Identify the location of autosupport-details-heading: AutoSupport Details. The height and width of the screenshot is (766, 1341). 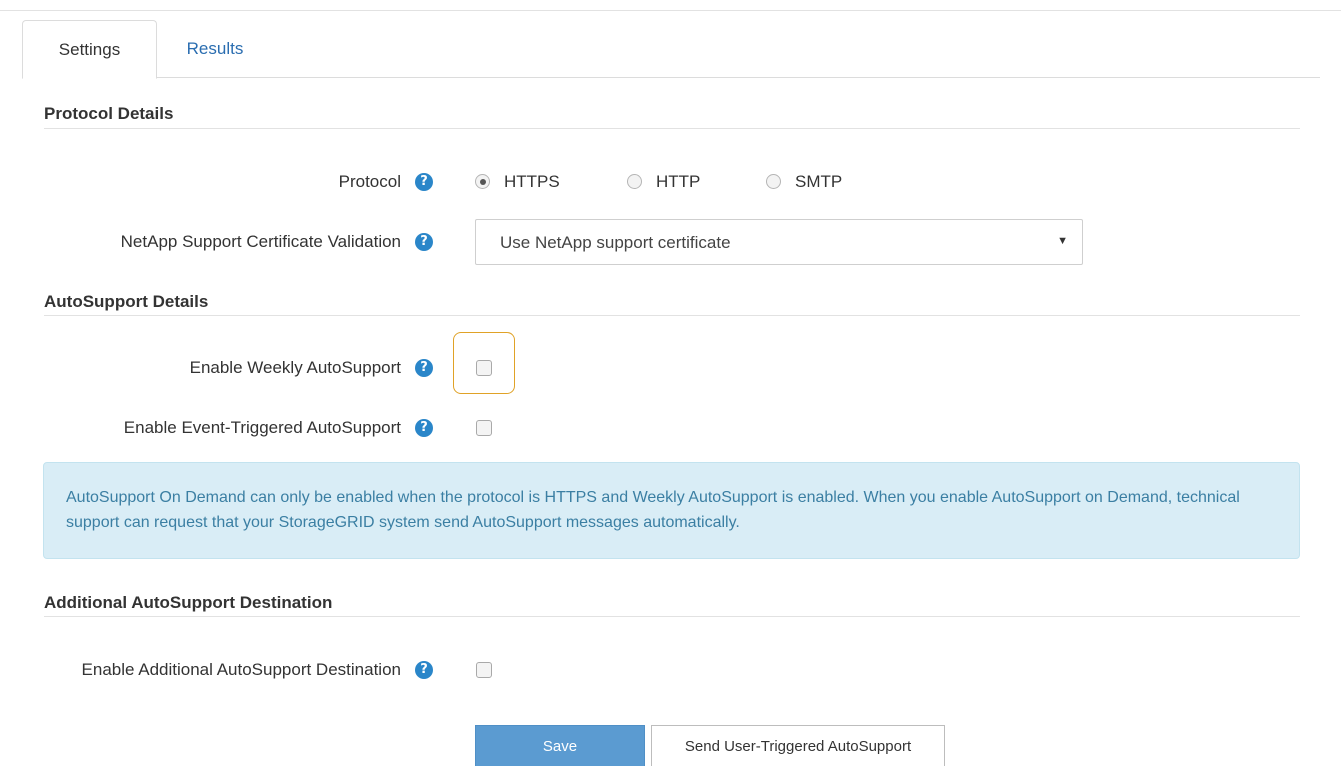
(126, 301).